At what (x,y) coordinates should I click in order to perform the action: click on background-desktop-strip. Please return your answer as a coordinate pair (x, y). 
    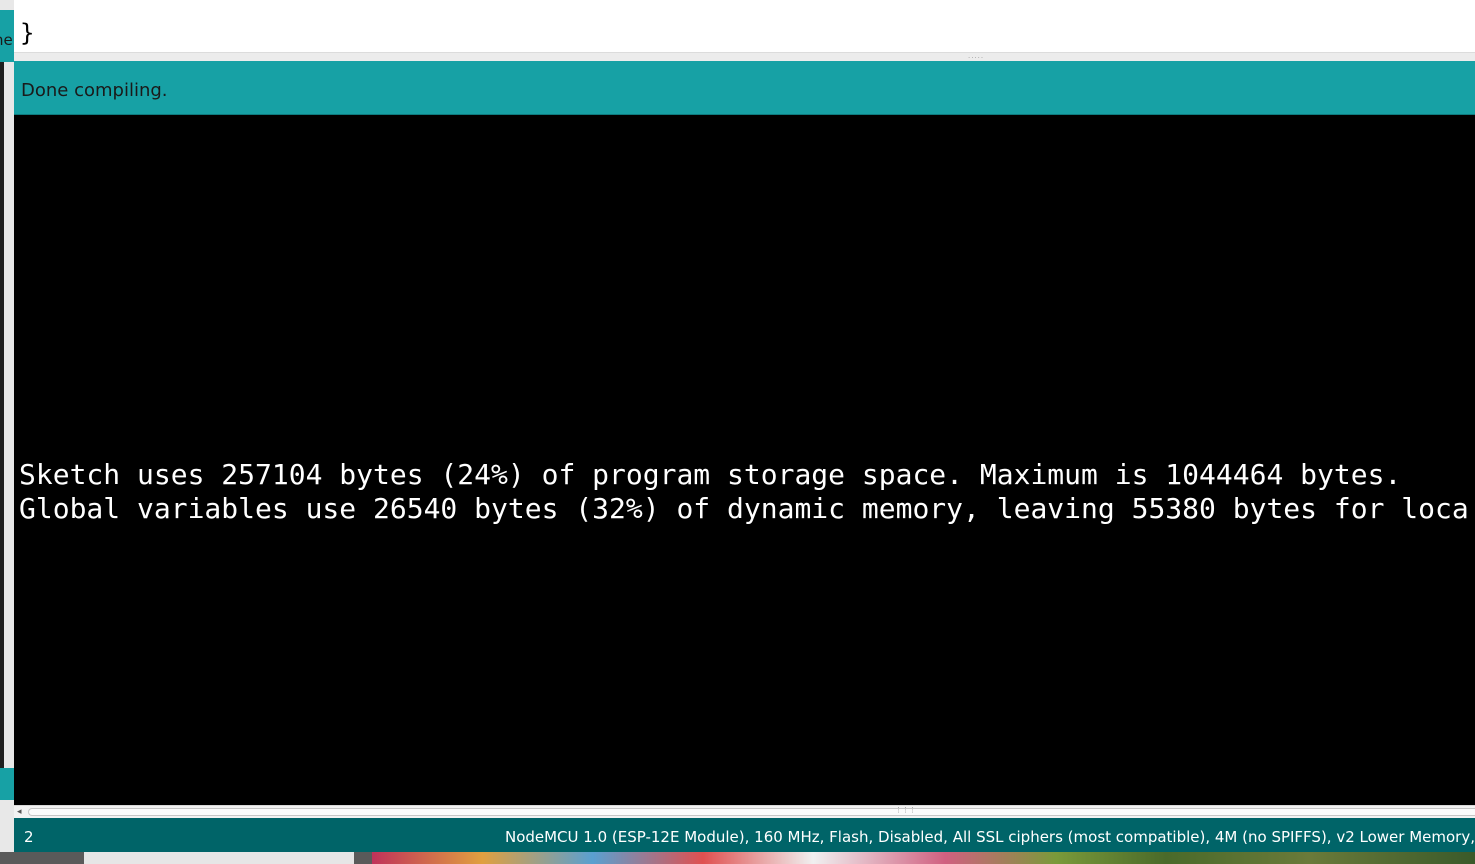
    Looking at the image, I should click on (737, 858).